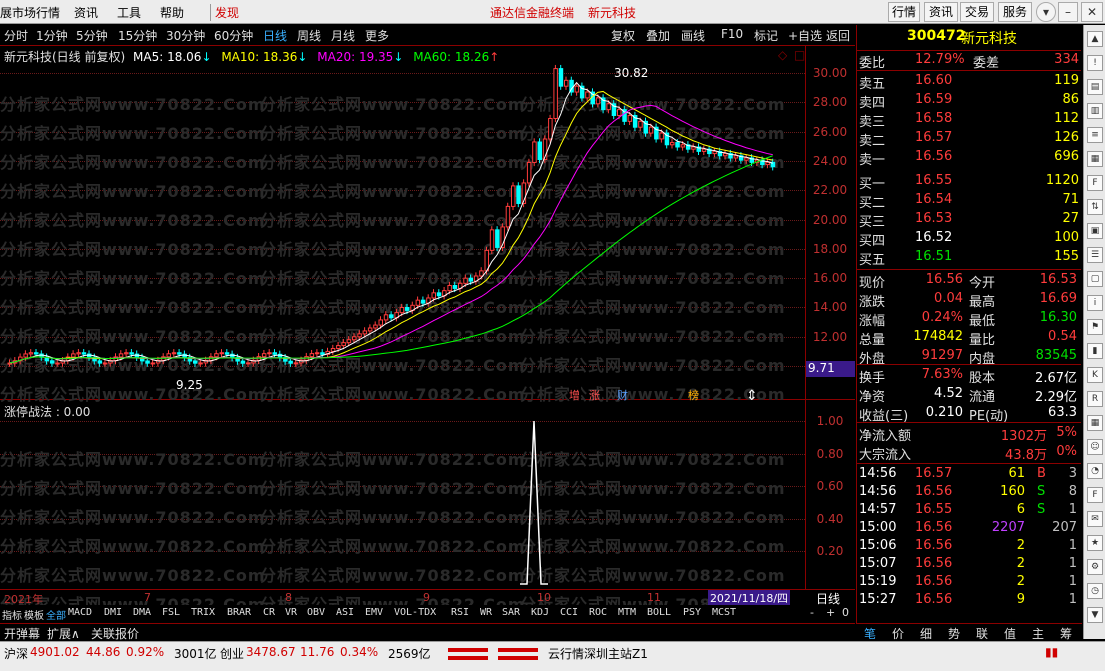  I want to click on period-plus-button: +, so click(830, 612).